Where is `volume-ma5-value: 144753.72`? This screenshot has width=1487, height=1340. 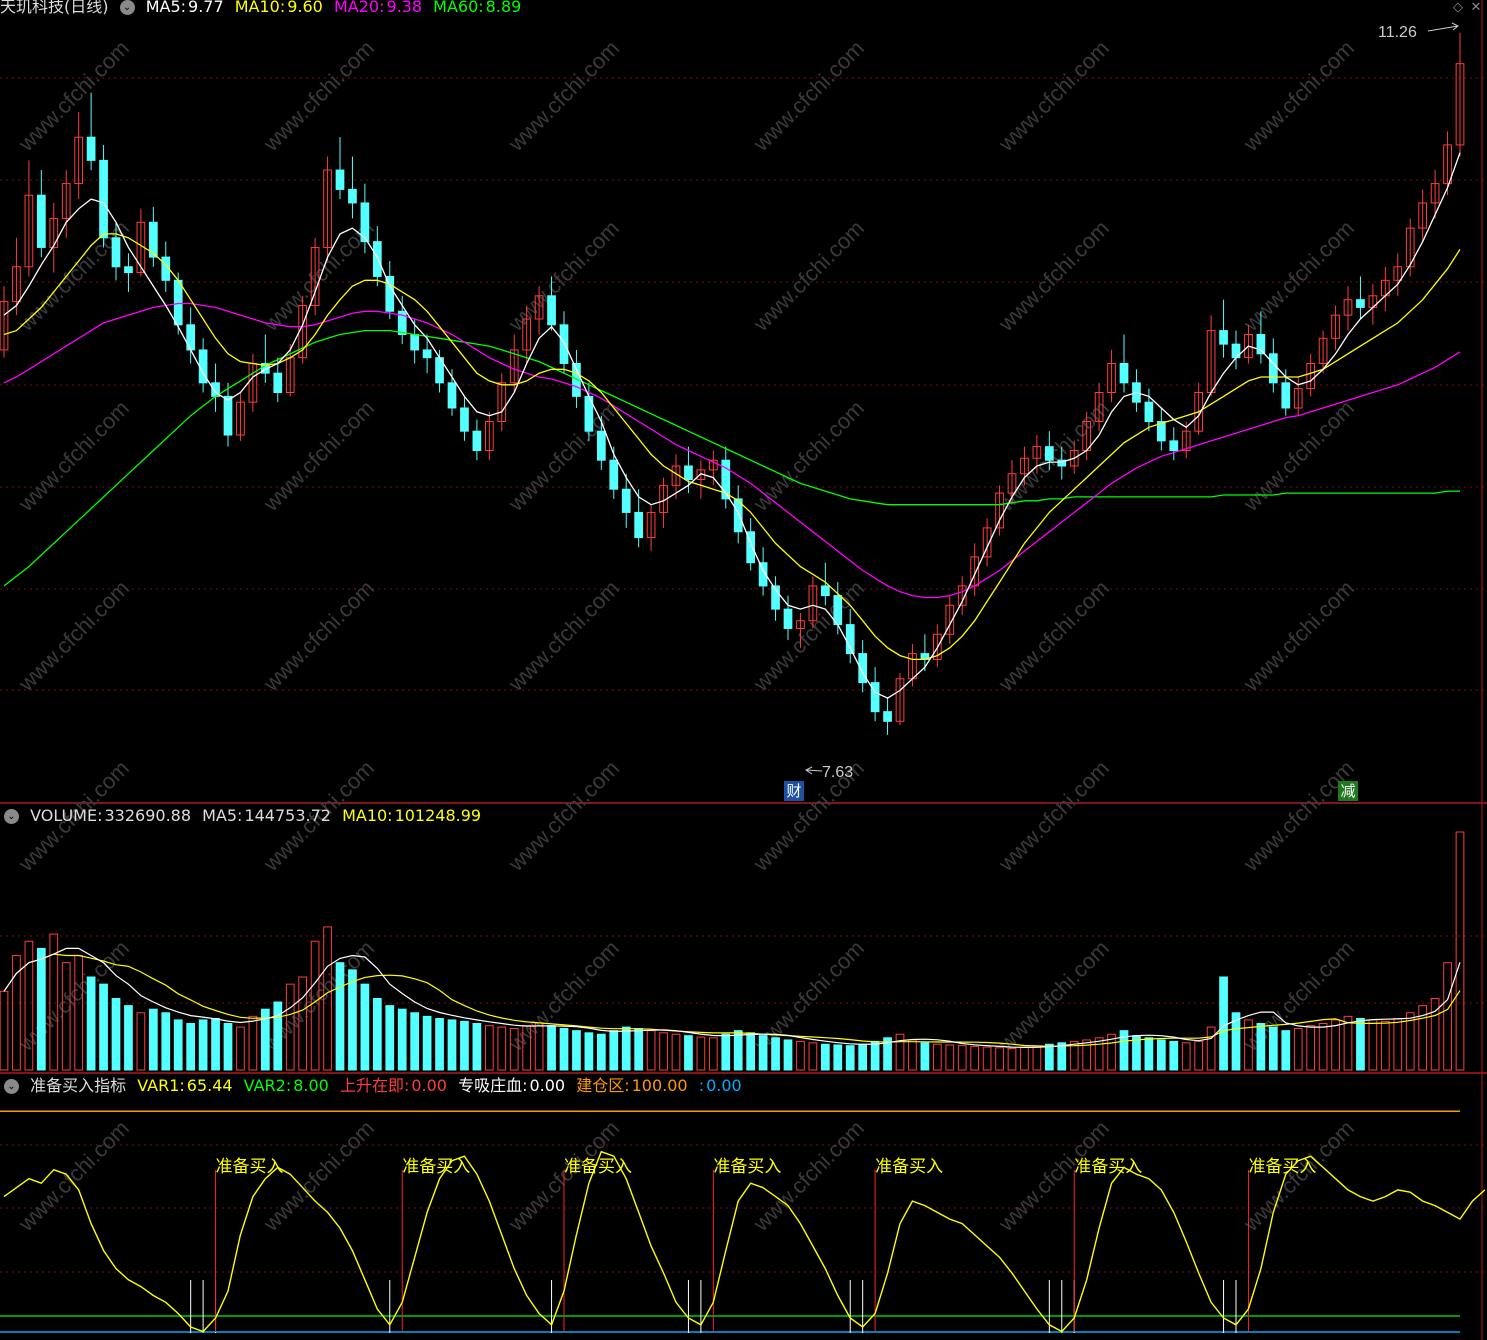
volume-ma5-value: 144753.72 is located at coordinates (287, 815).